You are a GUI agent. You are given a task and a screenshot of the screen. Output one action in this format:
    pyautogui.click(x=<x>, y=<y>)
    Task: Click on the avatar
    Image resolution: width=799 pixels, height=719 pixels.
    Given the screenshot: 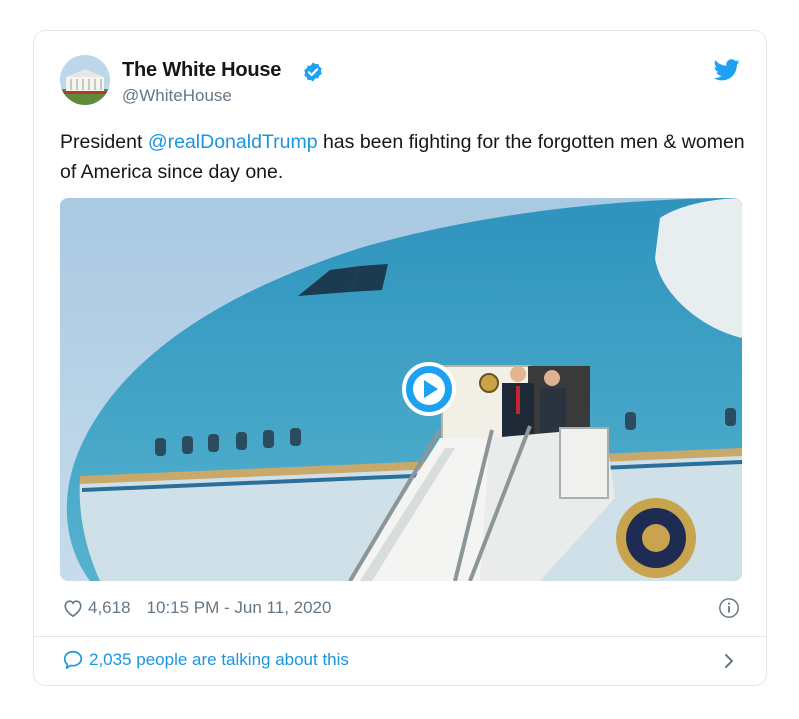 What is the action you would take?
    pyautogui.click(x=85, y=80)
    